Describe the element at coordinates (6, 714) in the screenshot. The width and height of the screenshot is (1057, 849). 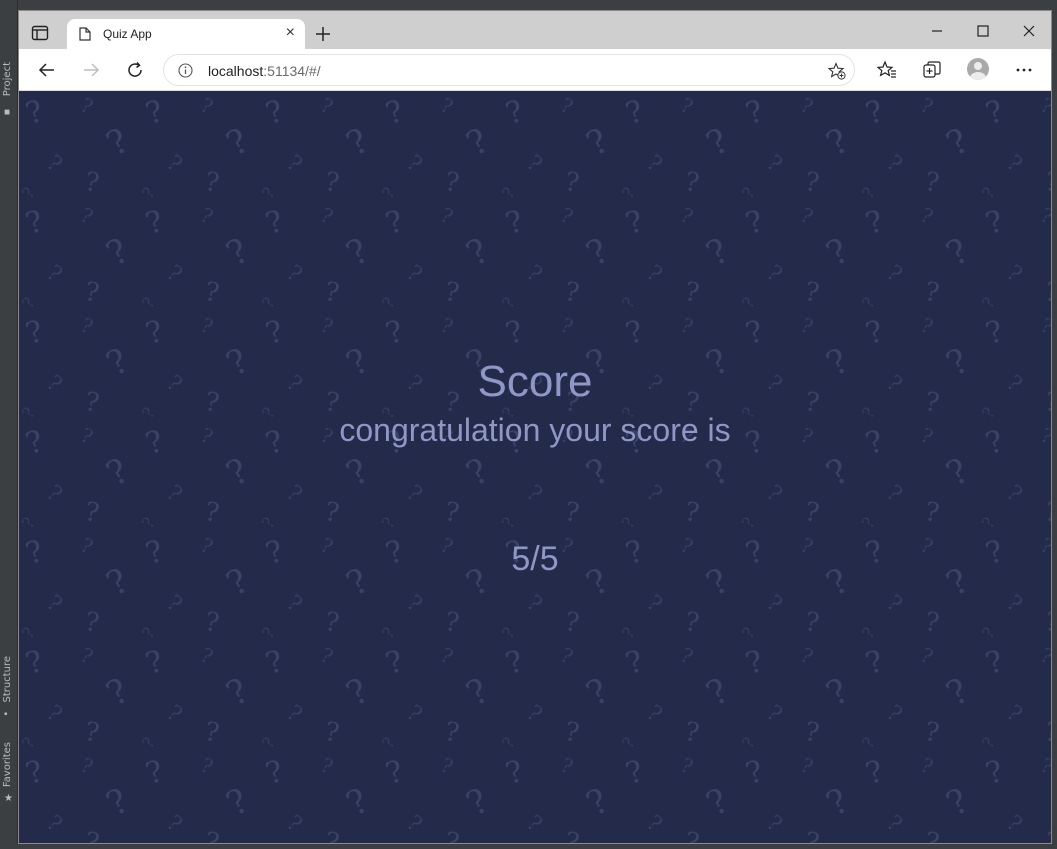
I see `structure-icon: ▪` at that location.